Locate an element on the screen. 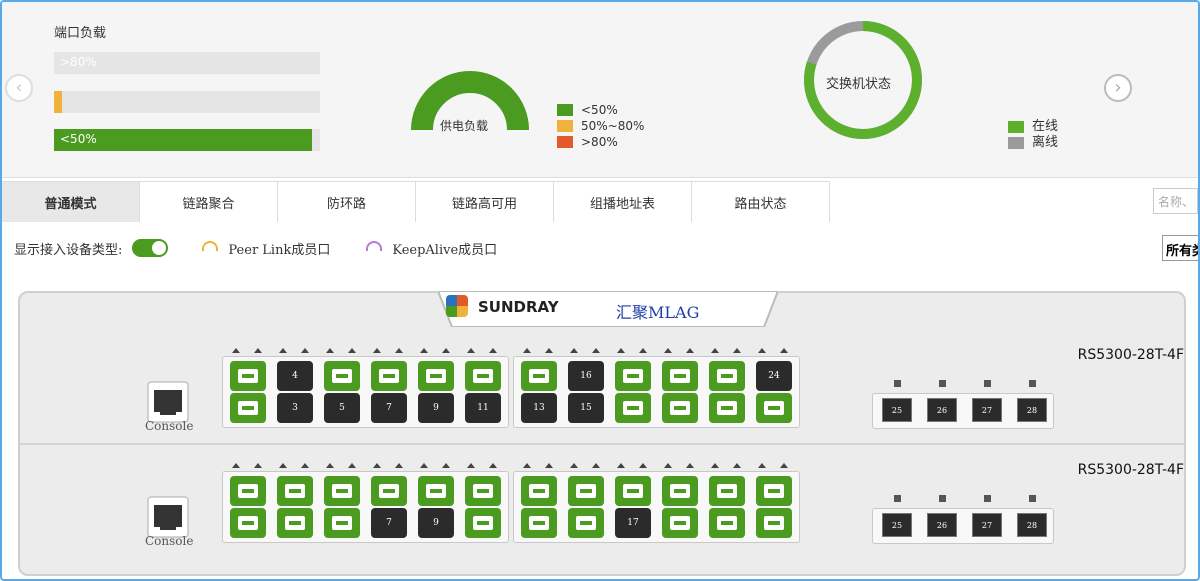 The image size is (1200, 581). ethernet-port: 15 is located at coordinates (586, 408).